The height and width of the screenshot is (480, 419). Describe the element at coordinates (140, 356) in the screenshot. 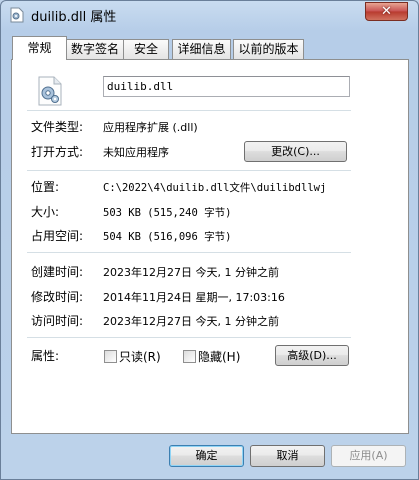

I see `readonly-label: 只读(R)` at that location.